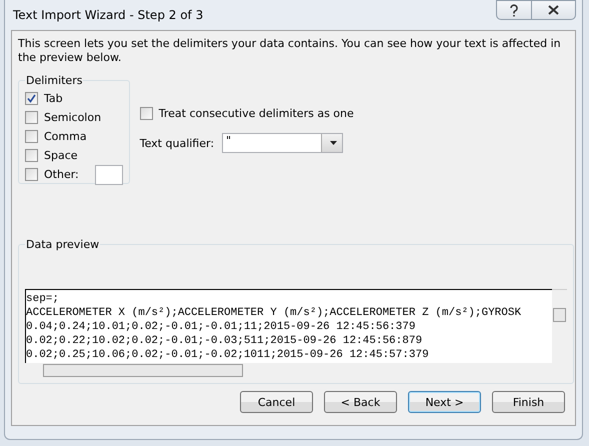  What do you see at coordinates (360, 402) in the screenshot?
I see `dialog-button: < Back` at bounding box center [360, 402].